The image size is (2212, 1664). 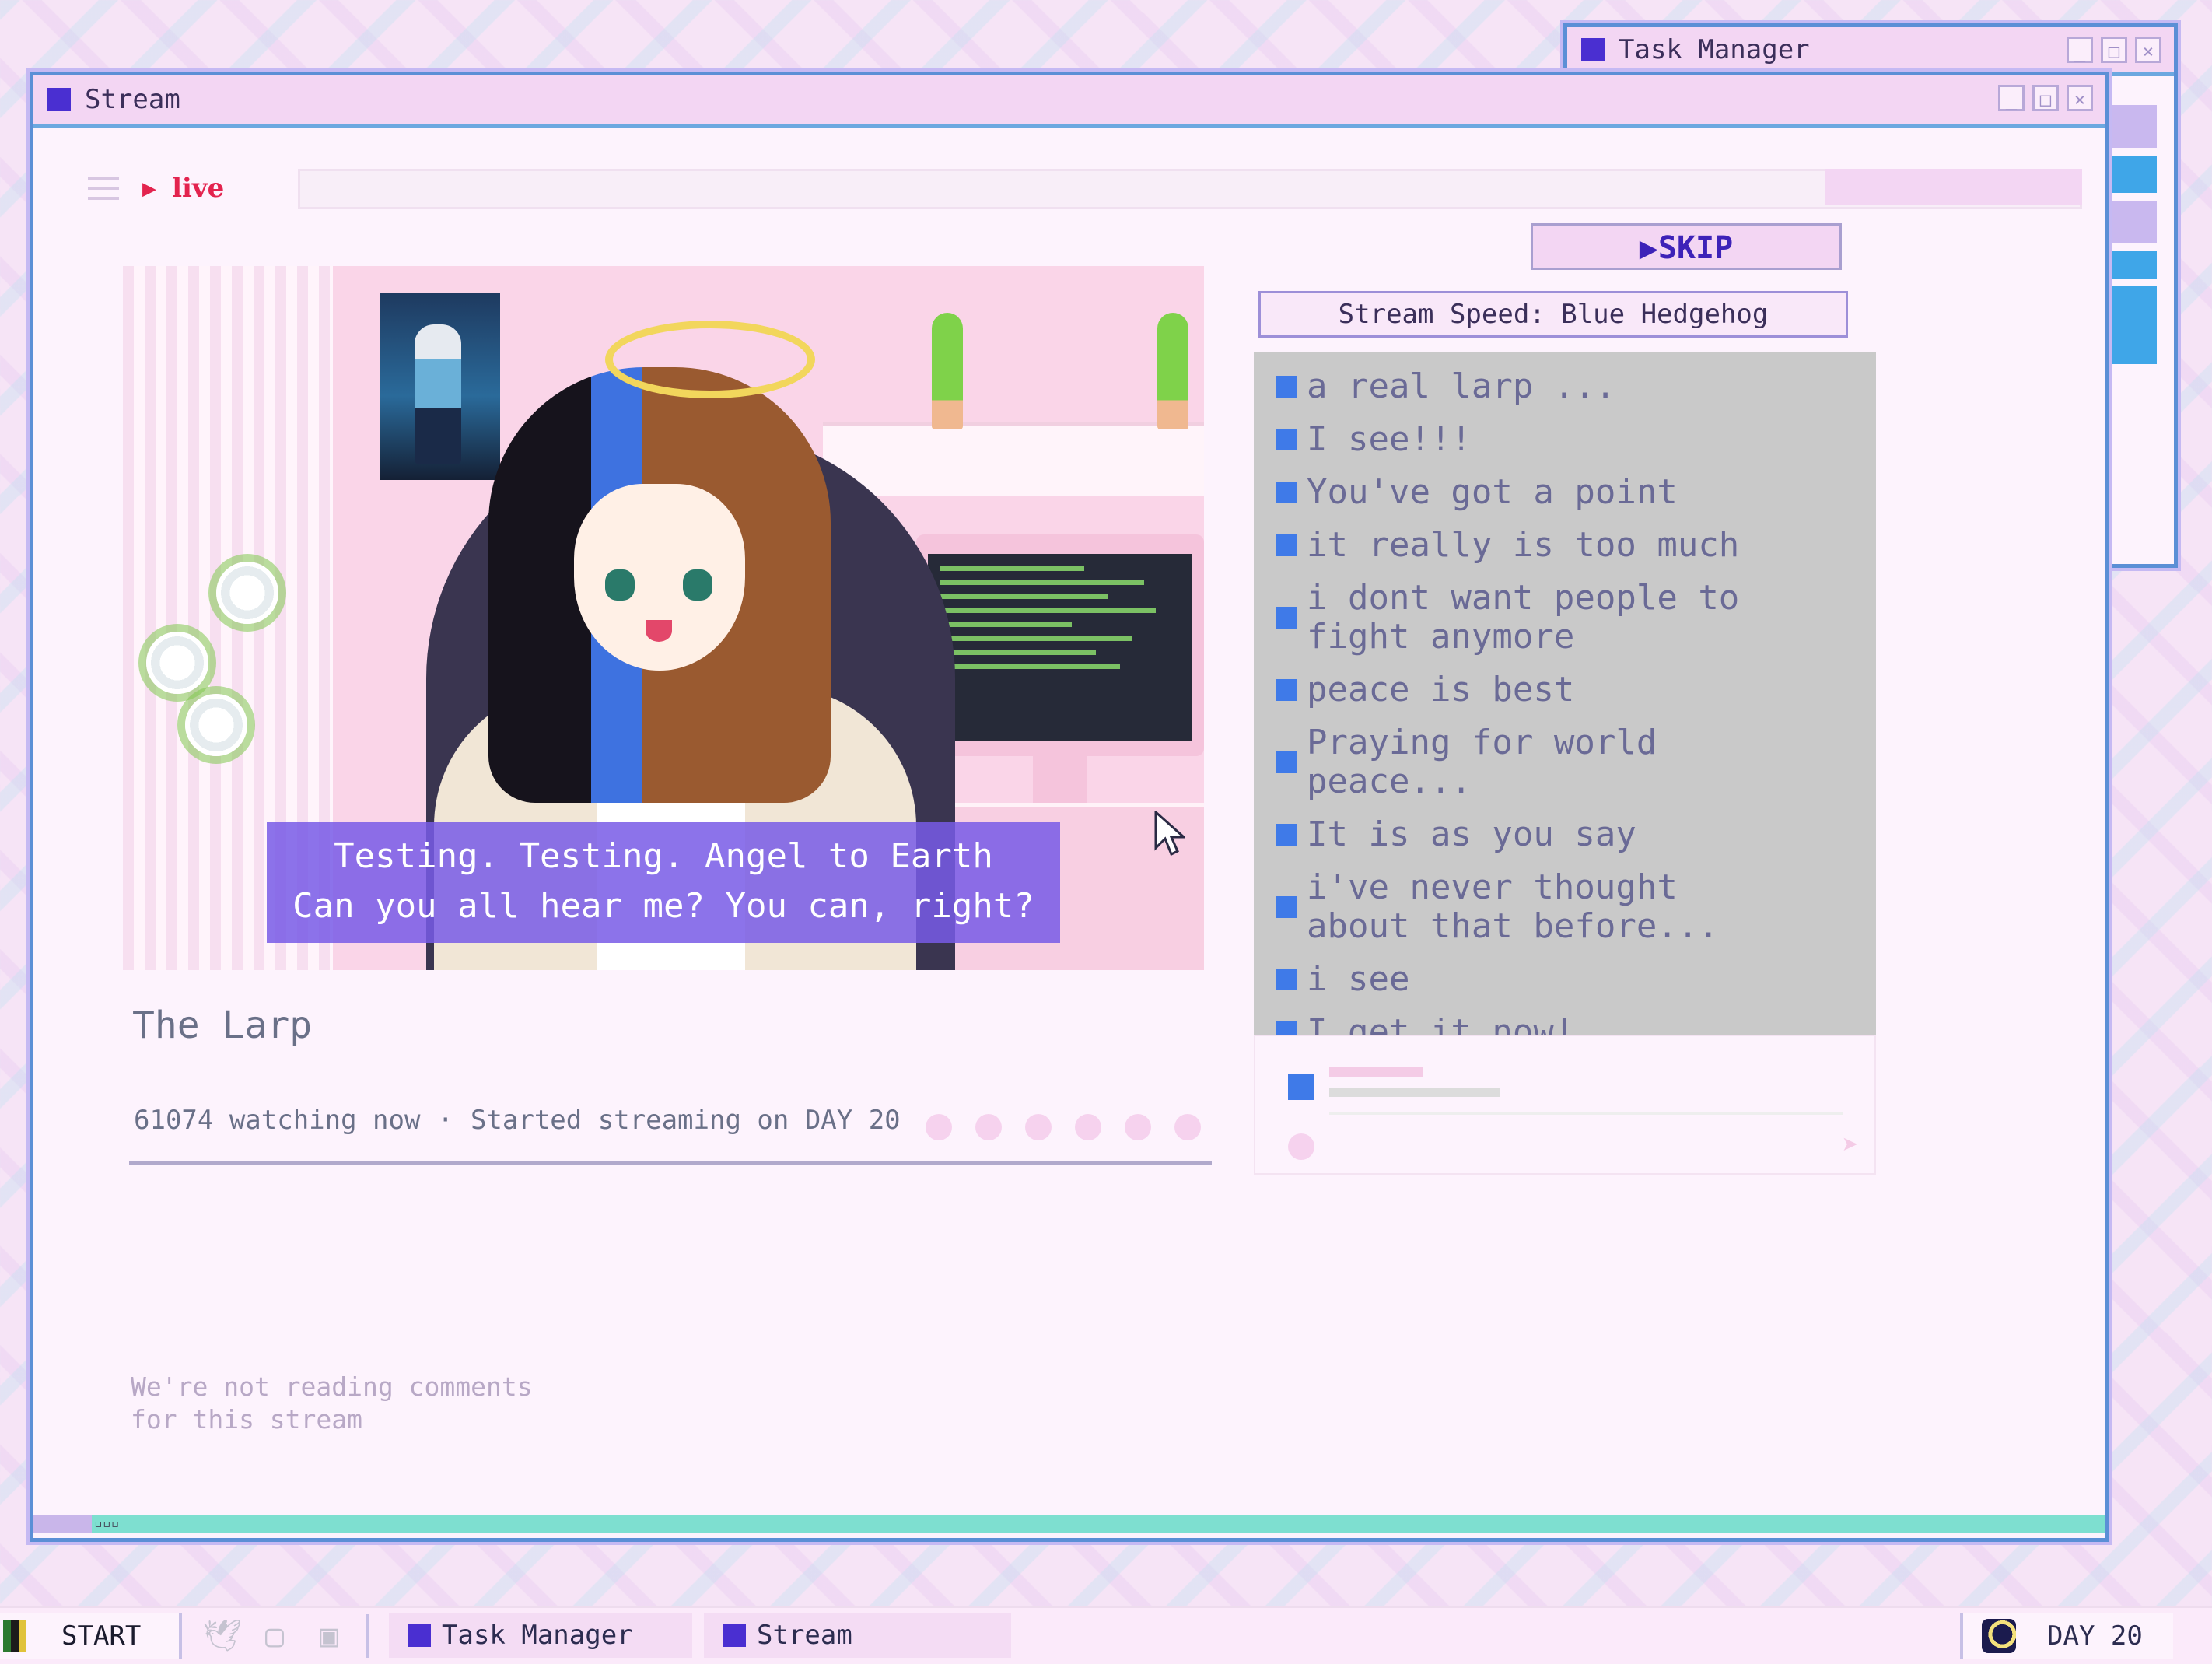 I want to click on address-bar, so click(x=1190, y=189).